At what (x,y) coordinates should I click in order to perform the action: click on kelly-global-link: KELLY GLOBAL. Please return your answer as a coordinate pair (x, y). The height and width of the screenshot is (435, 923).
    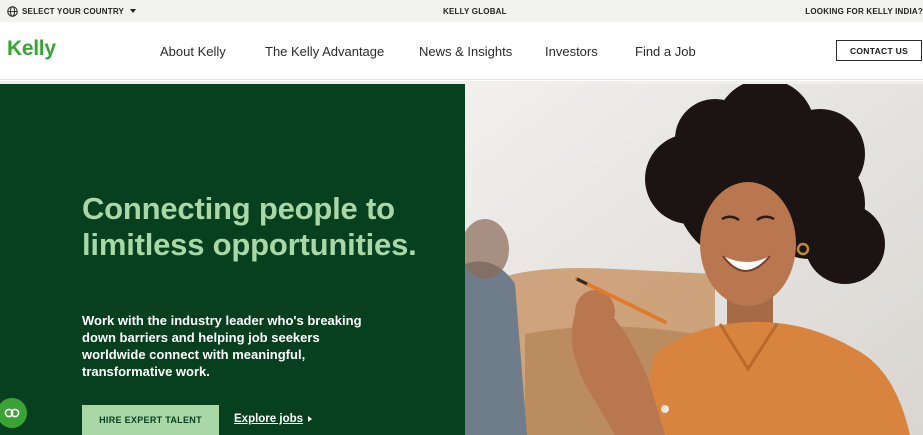
    Looking at the image, I should click on (475, 11).